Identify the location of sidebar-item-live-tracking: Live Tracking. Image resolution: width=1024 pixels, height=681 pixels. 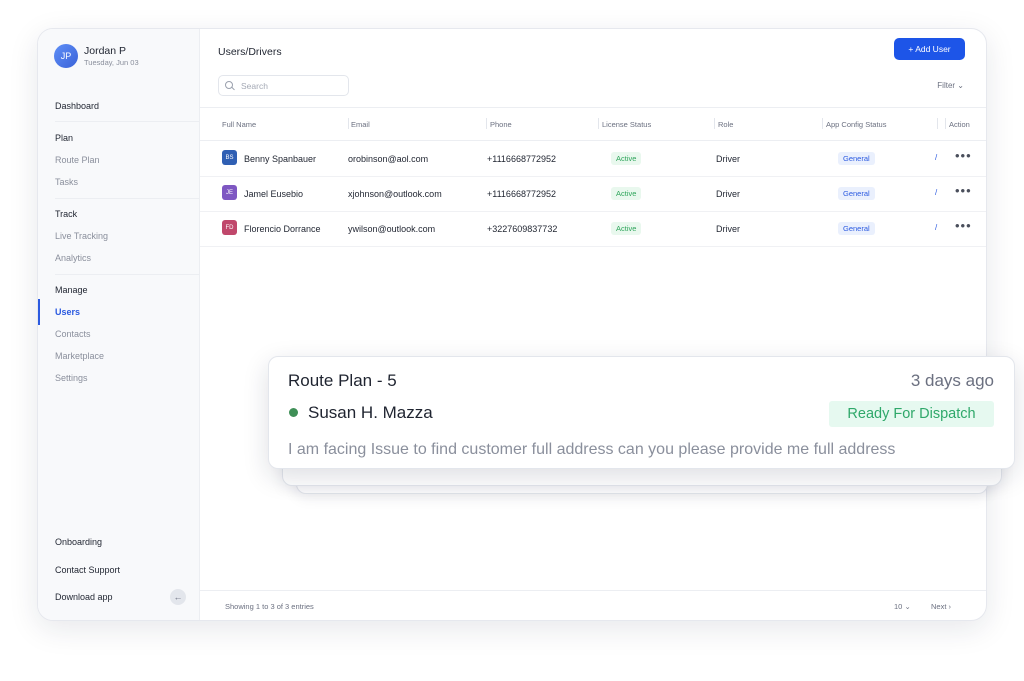
(81, 236).